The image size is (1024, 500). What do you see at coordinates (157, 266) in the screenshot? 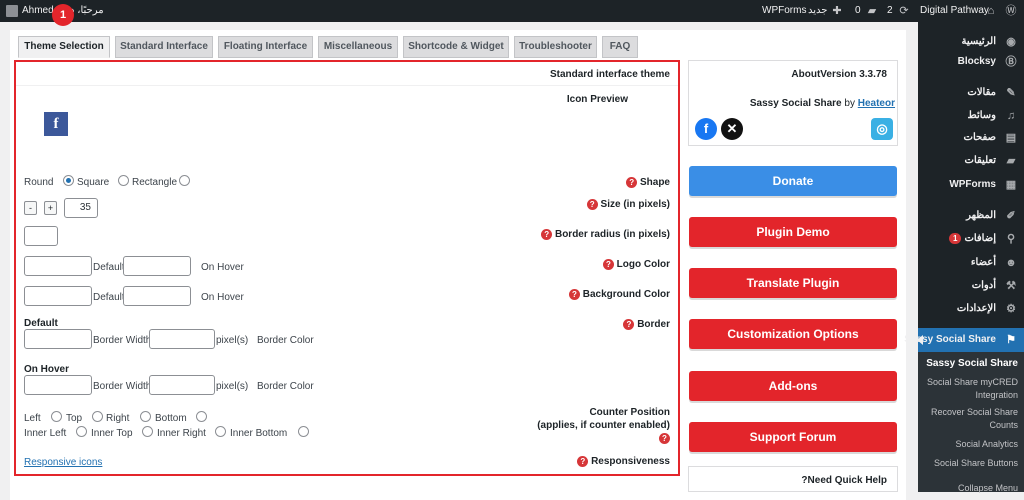
I see `logo-color-hover-input` at bounding box center [157, 266].